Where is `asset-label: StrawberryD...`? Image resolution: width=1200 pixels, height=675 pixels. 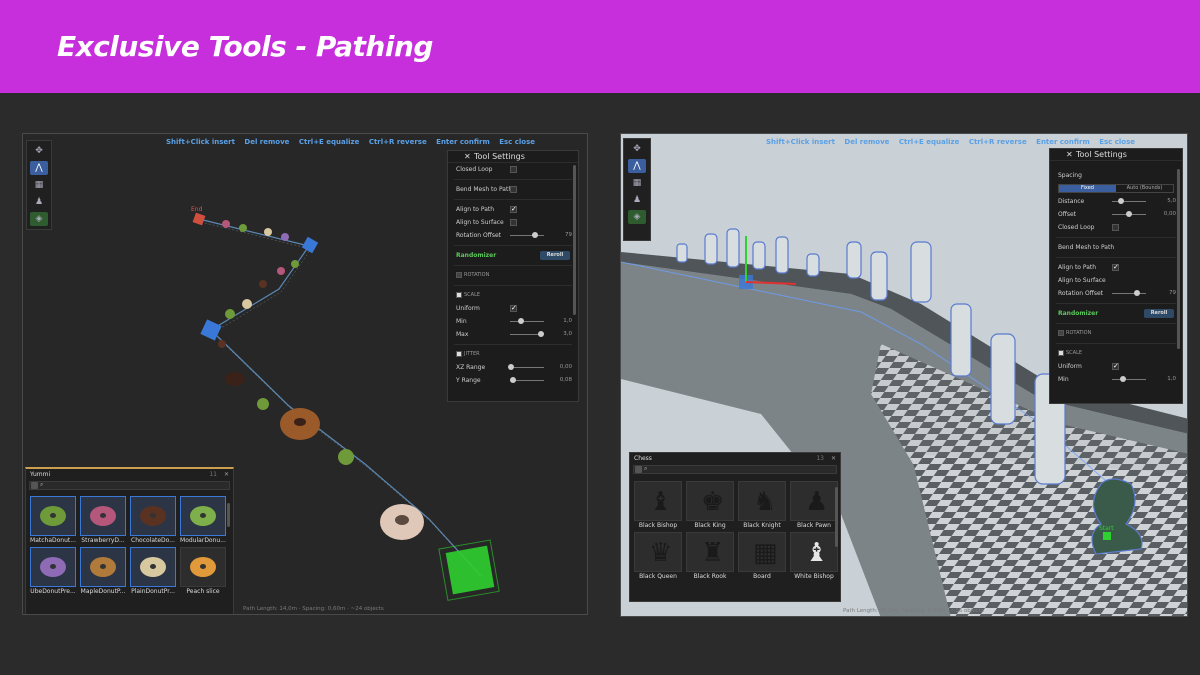 asset-label: StrawberryD... is located at coordinates (103, 540).